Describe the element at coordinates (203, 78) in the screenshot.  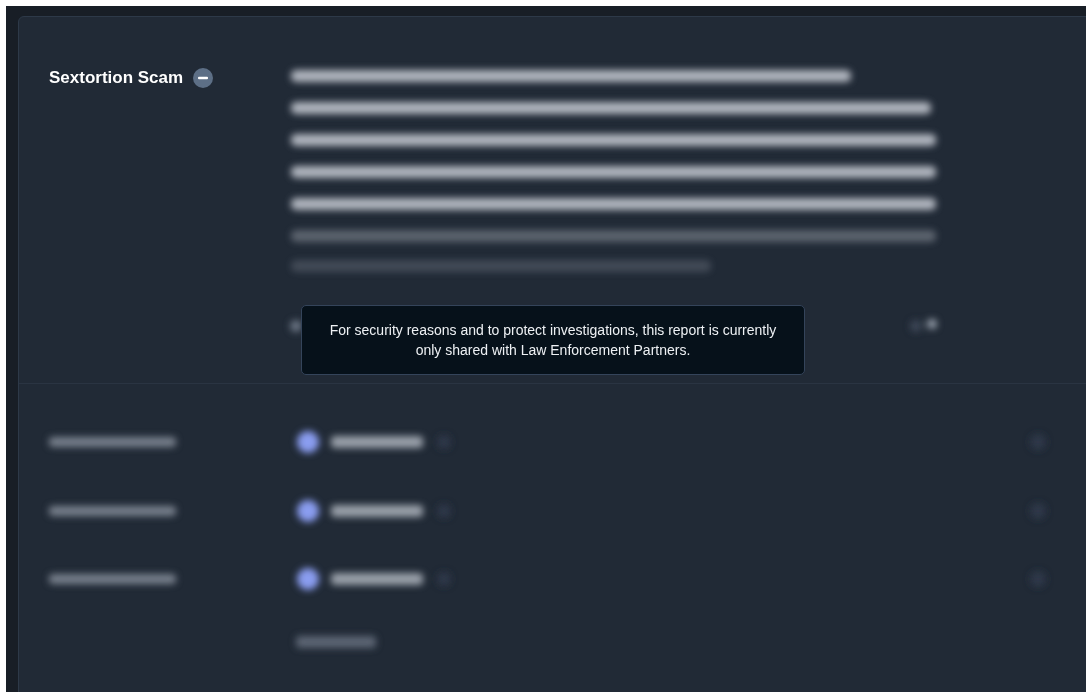
I see `collapse-icon` at that location.